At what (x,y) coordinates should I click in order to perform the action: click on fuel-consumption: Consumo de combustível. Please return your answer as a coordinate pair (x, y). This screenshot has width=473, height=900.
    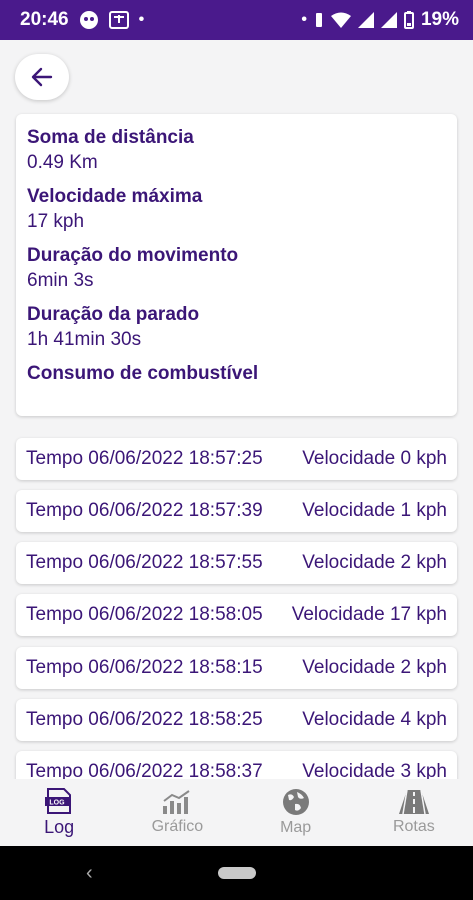
    Looking at the image, I should click on (236, 374).